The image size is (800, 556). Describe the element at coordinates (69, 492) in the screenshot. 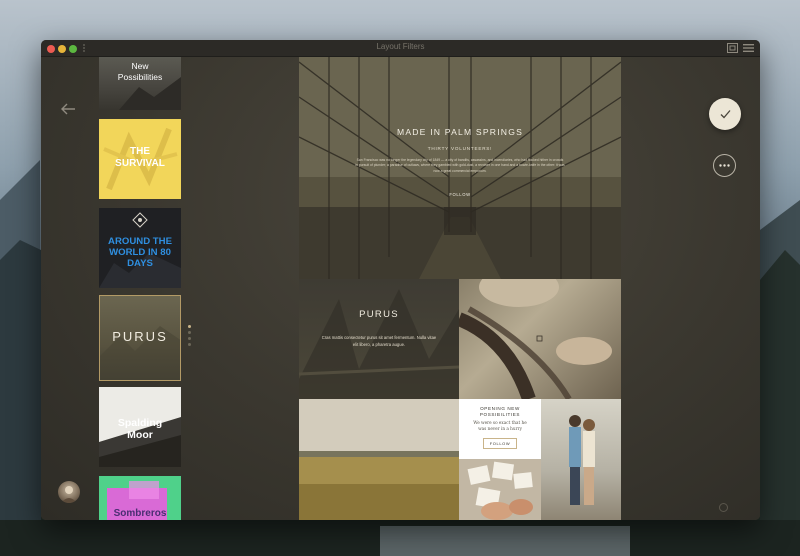

I see `user-avatar` at that location.